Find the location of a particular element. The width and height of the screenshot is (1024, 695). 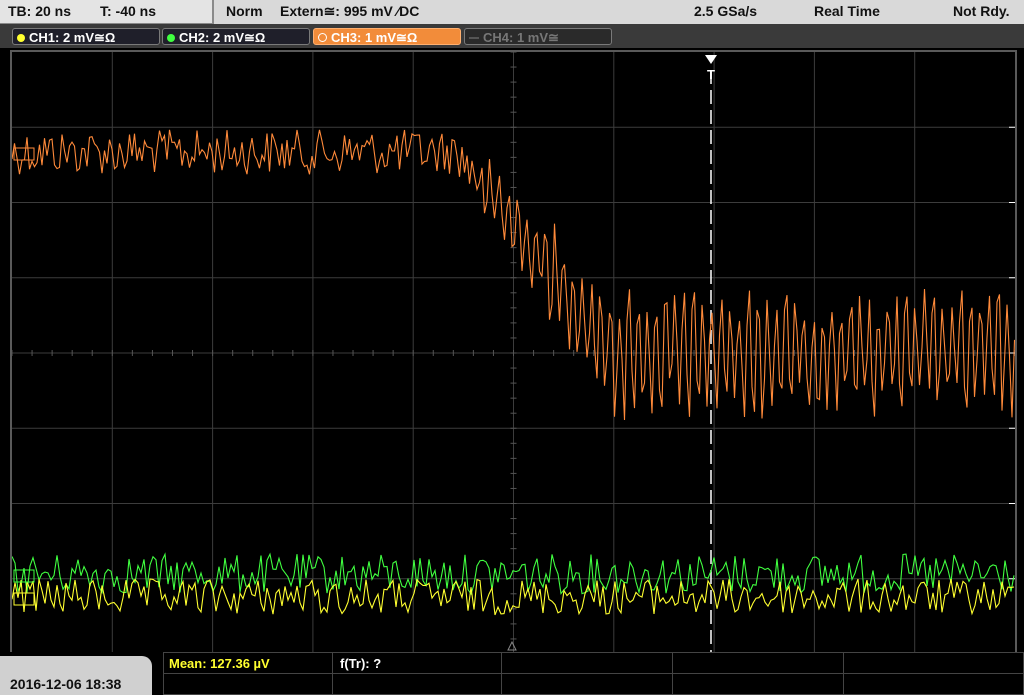

acquisition-state: Not Rdy. is located at coordinates (981, 11).